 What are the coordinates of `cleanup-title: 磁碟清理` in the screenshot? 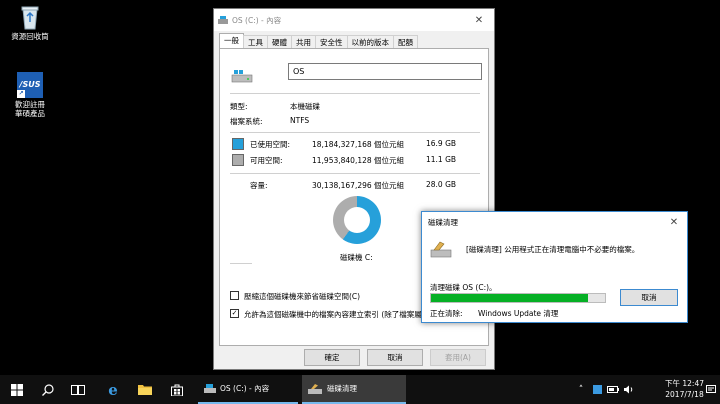 It's located at (443, 222).